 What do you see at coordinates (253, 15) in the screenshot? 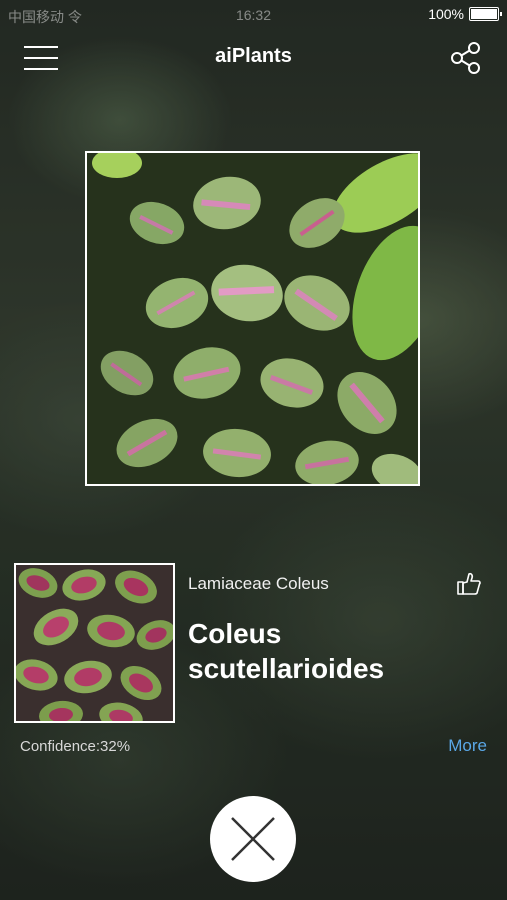
I see `status-bar: 中国移动 令 16:32 100%` at bounding box center [253, 15].